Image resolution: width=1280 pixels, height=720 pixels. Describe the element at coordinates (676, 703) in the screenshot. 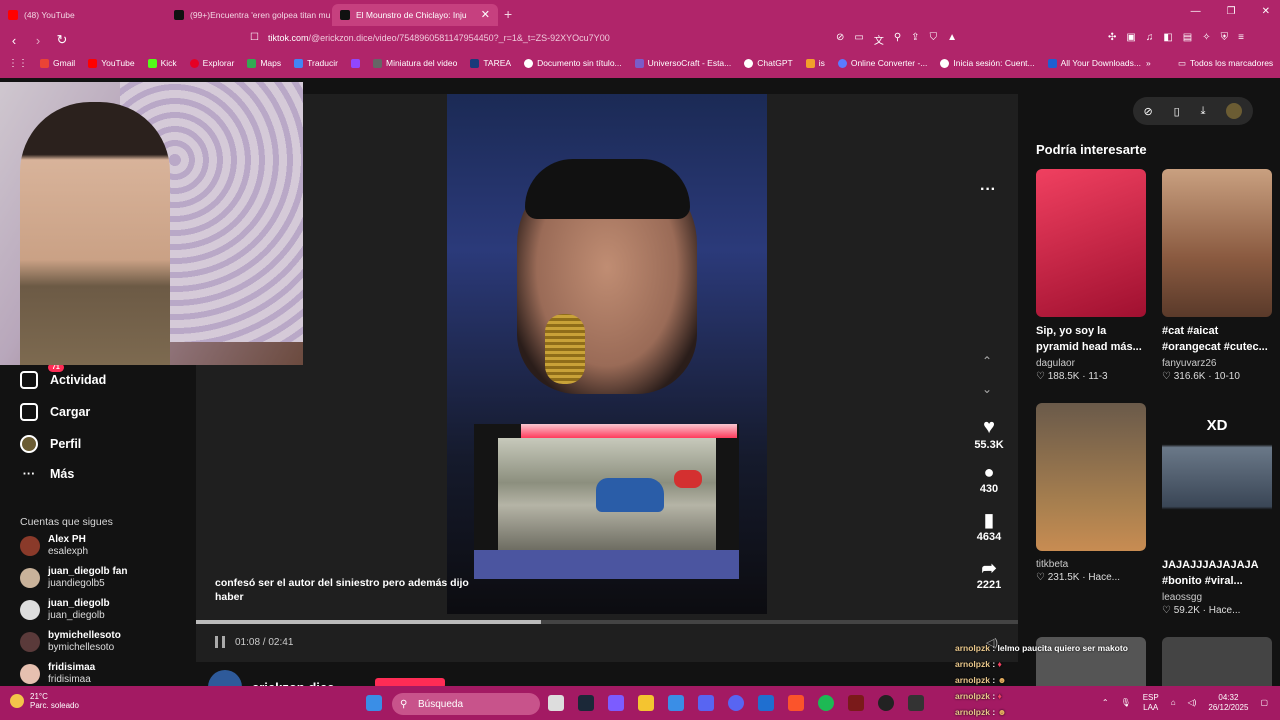

I see `store-icon` at that location.